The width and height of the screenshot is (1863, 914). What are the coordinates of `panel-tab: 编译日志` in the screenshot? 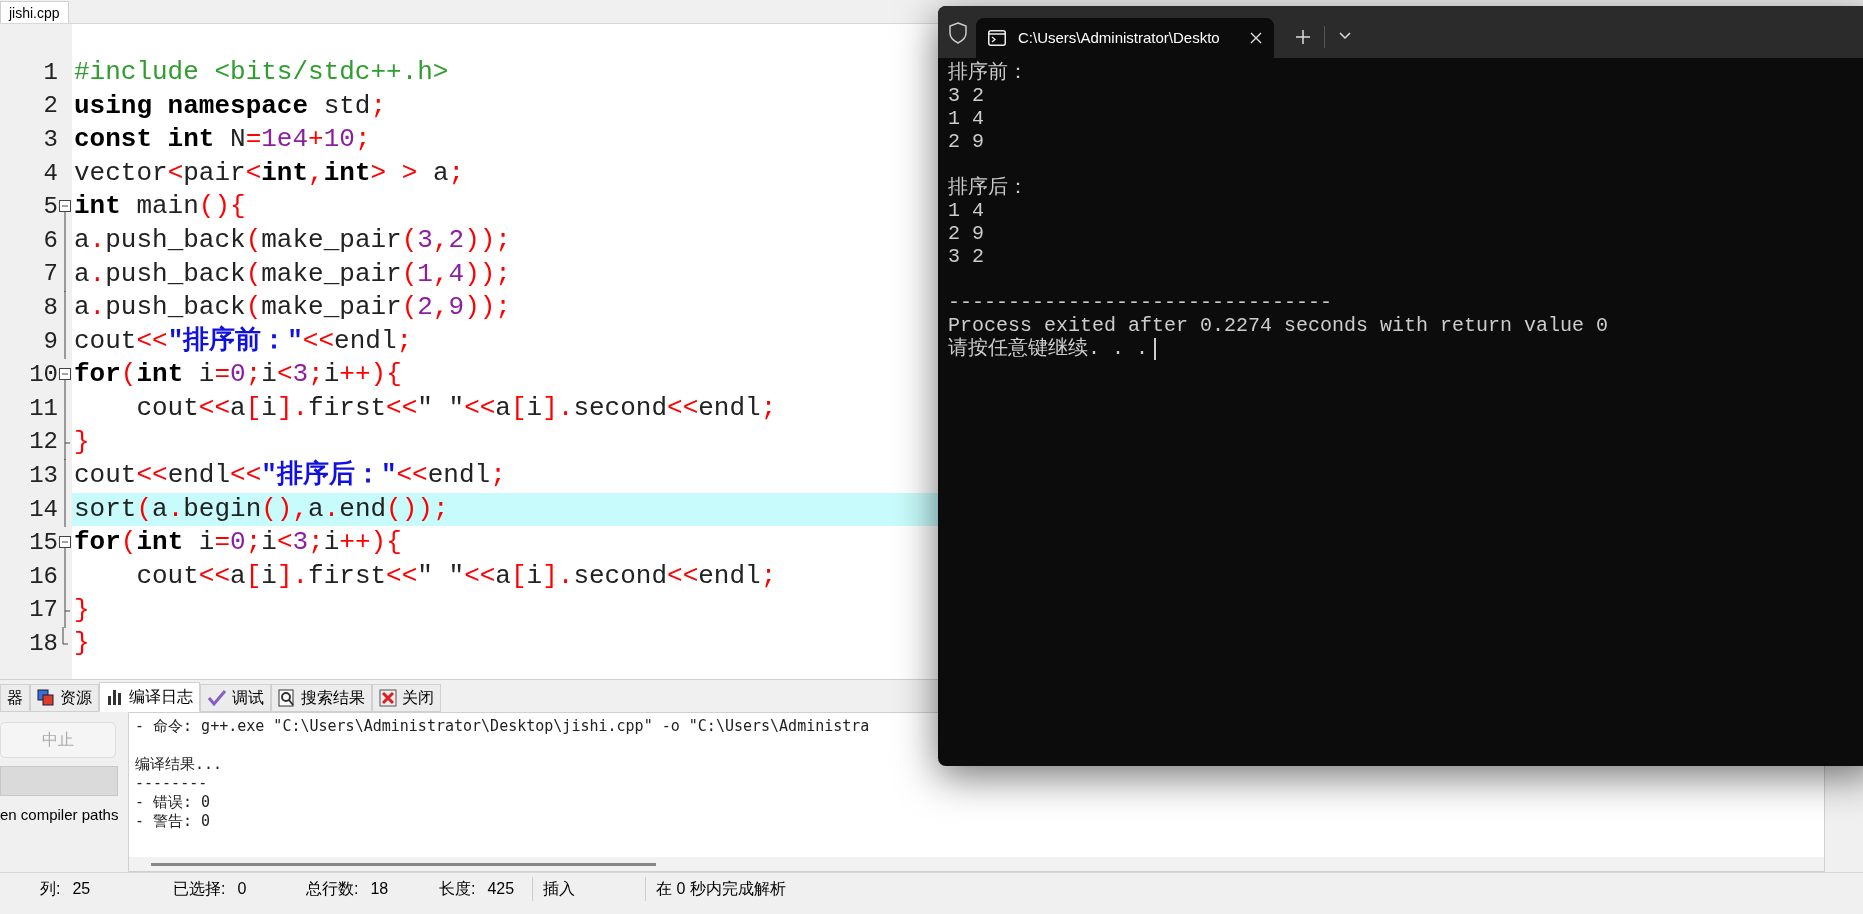 It's located at (149, 697).